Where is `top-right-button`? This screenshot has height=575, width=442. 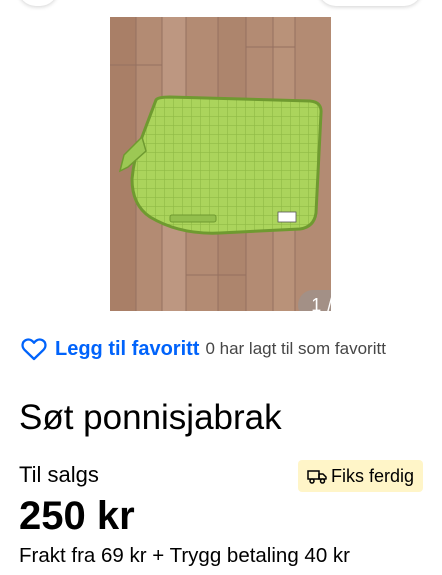 top-right-button is located at coordinates (370, 3).